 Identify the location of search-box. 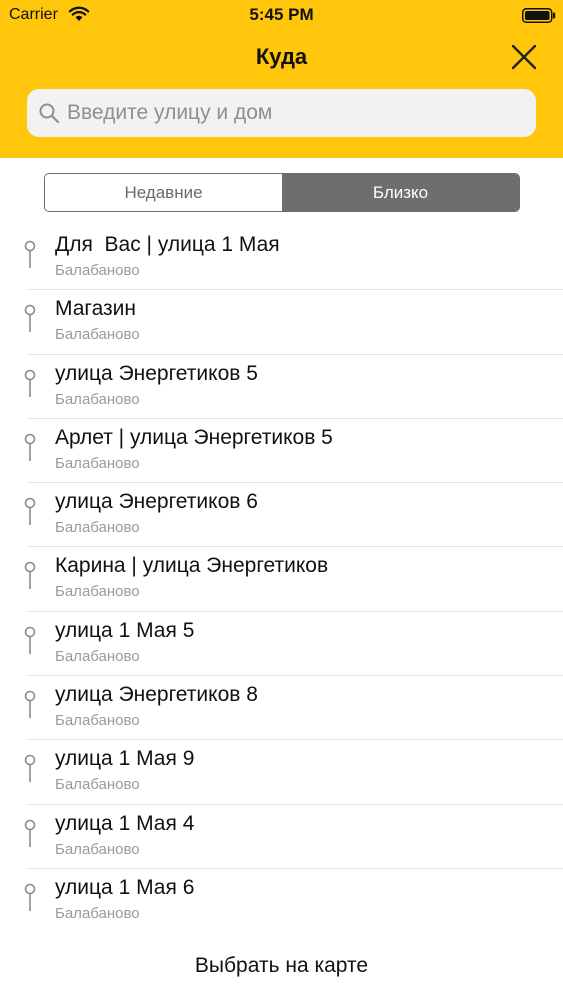
(281, 113).